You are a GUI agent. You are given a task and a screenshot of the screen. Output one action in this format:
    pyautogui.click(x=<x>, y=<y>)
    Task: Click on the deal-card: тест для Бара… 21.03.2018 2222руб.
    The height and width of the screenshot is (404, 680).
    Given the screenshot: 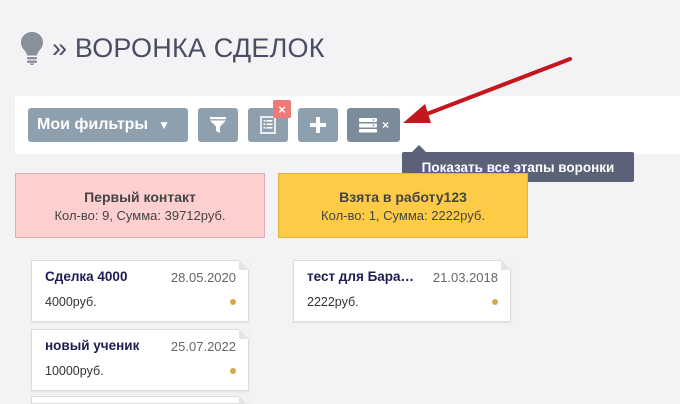 What is the action you would take?
    pyautogui.click(x=402, y=291)
    